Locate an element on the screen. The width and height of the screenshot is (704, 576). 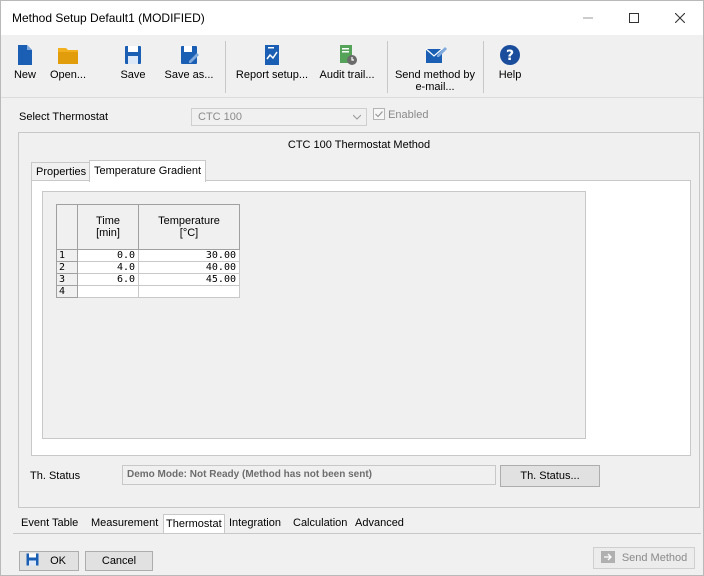
help-icon: ? is located at coordinates (510, 55).